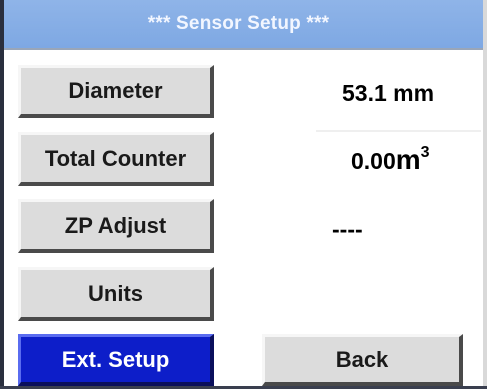 Image resolution: width=487 pixels, height=389 pixels. What do you see at coordinates (408, 159) in the screenshot?
I see `total-counter-unit: m` at bounding box center [408, 159].